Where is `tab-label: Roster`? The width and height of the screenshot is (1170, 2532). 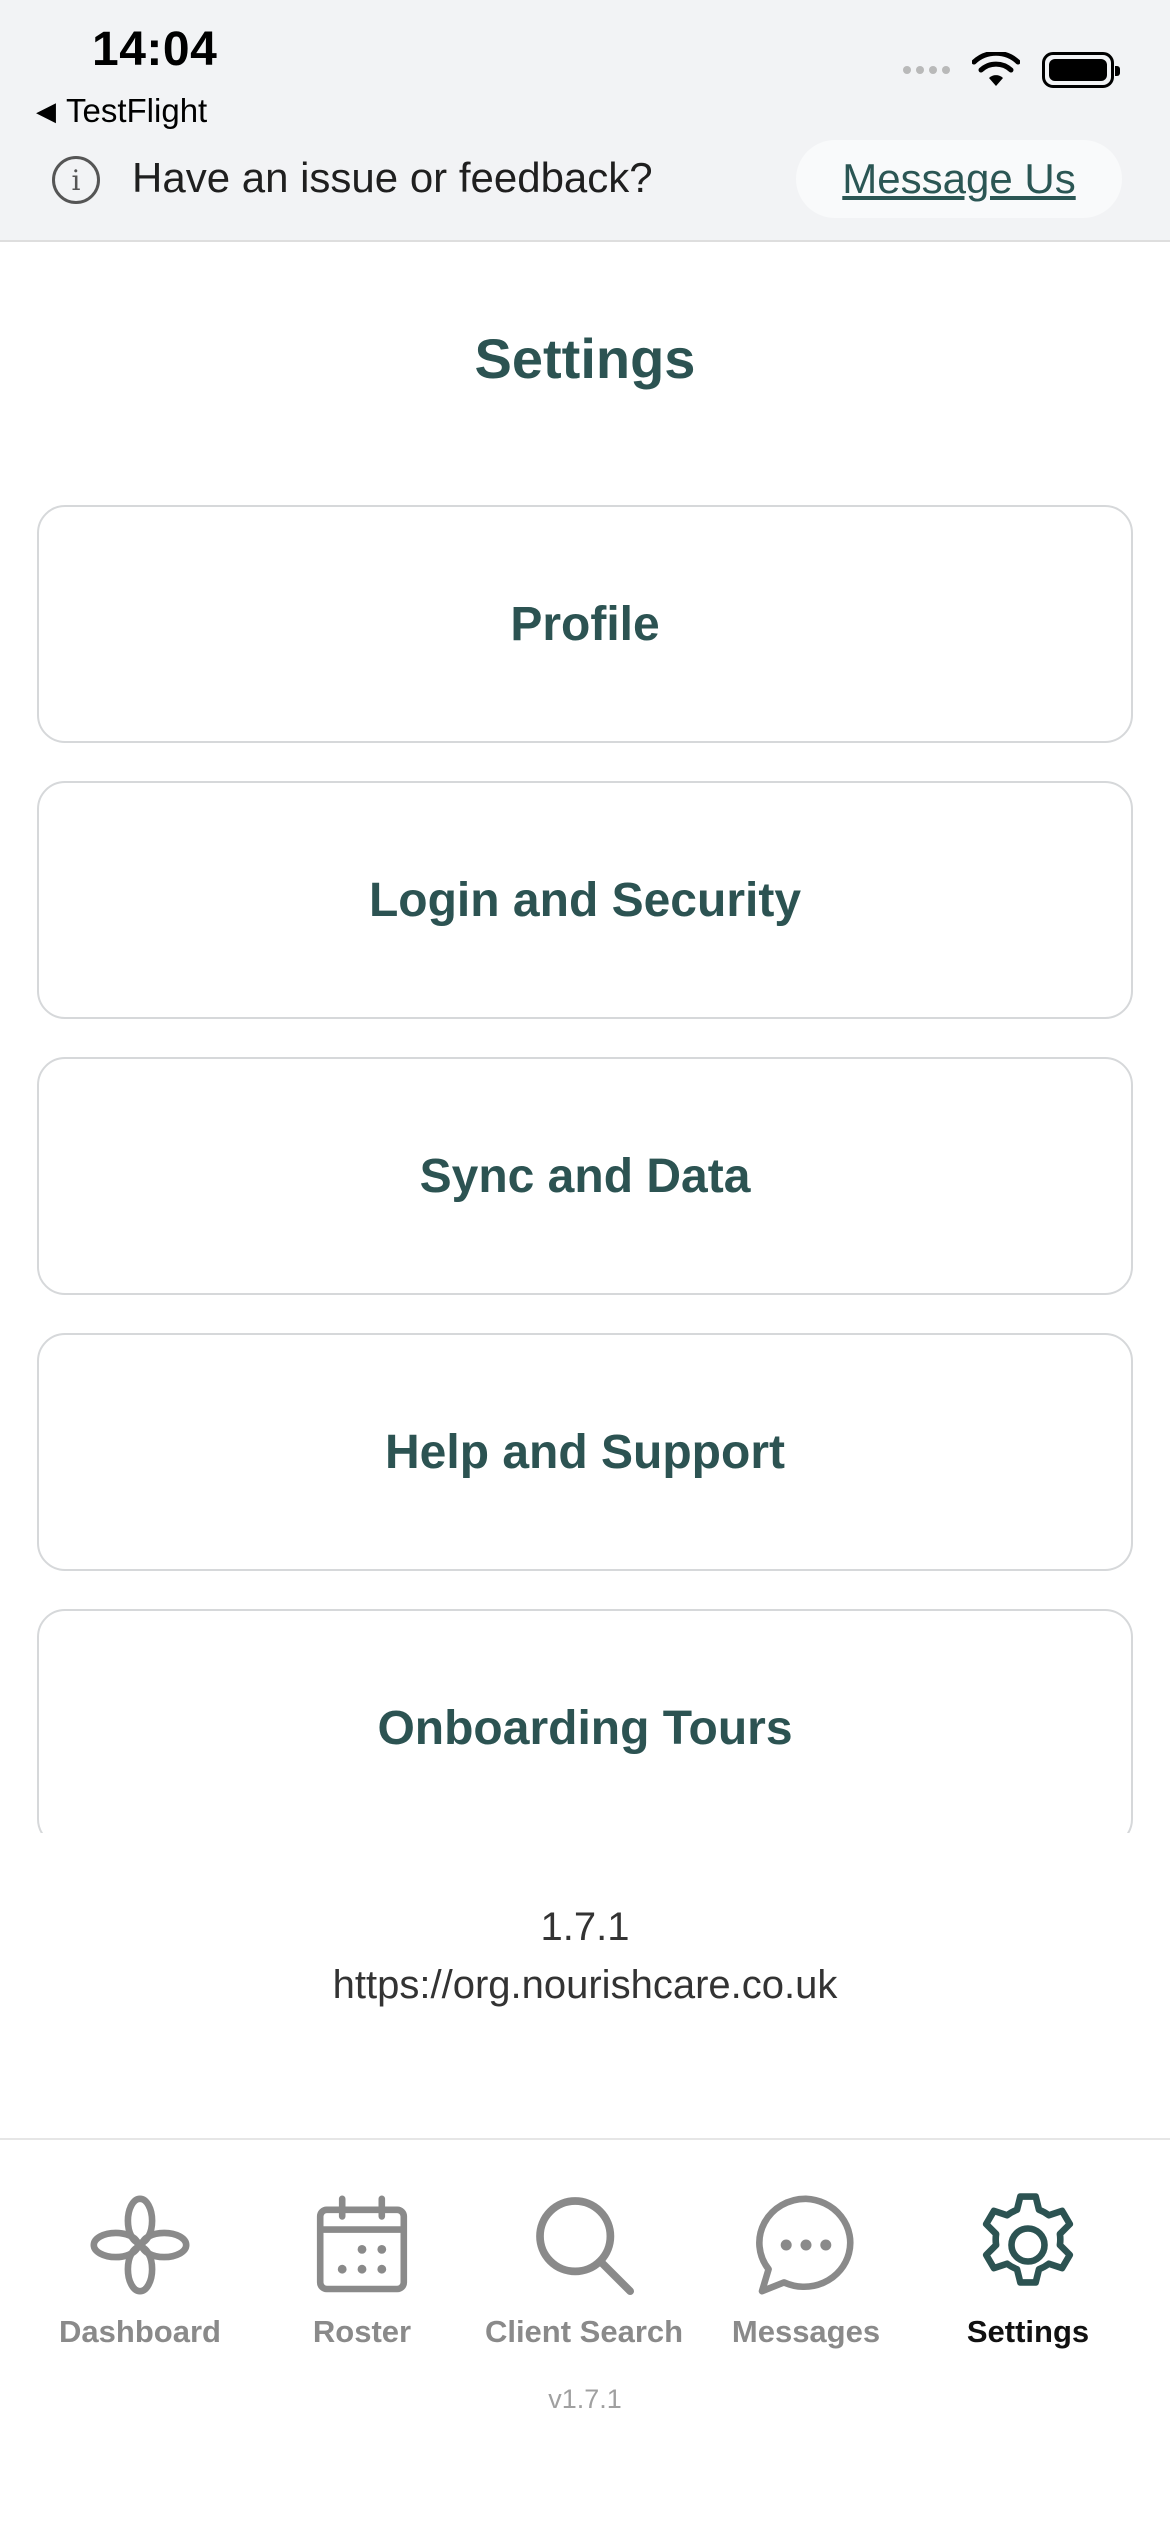 tab-label: Roster is located at coordinates (362, 2331).